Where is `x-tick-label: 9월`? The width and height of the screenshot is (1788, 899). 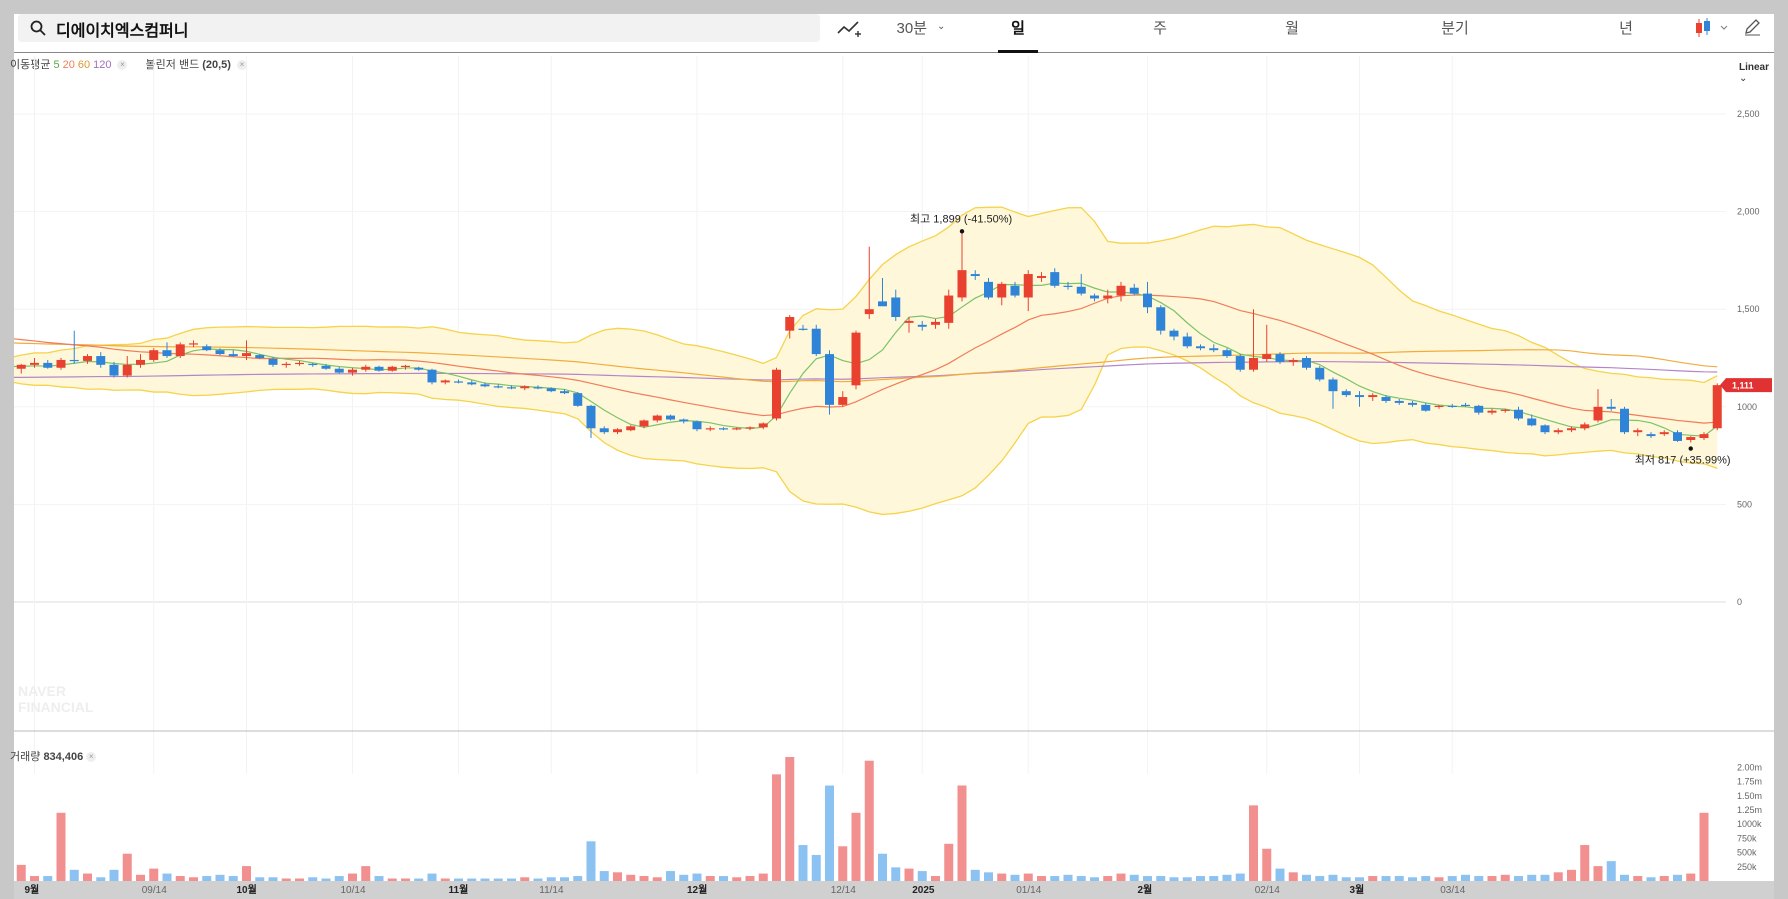 x-tick-label: 9월 is located at coordinates (32, 890).